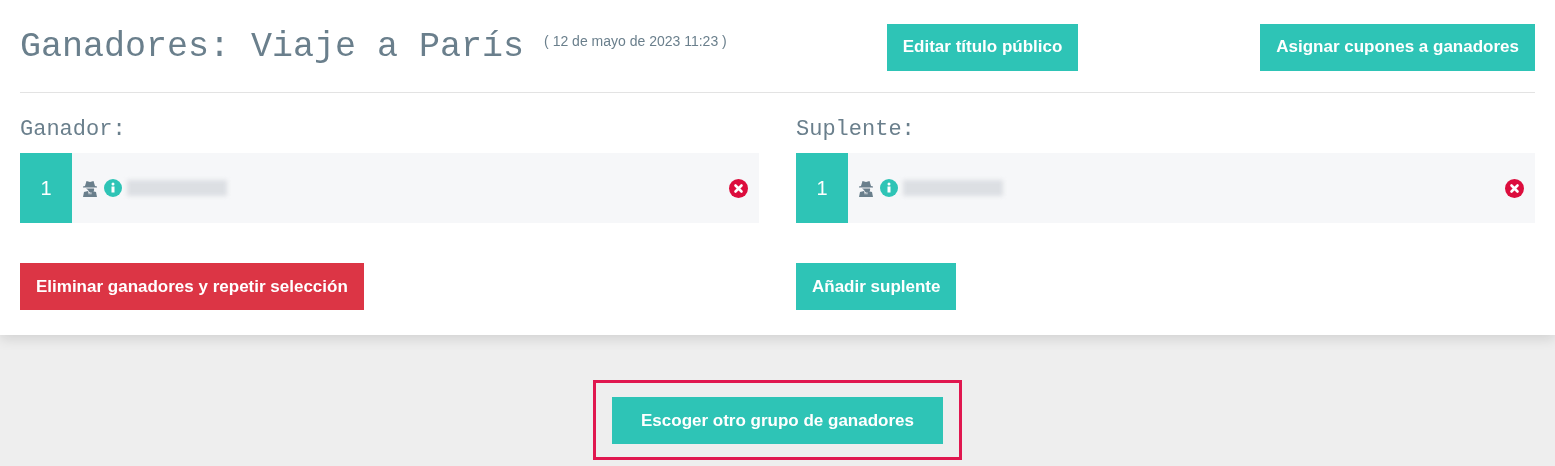  I want to click on edit-title-button: Editar título público, so click(982, 47).